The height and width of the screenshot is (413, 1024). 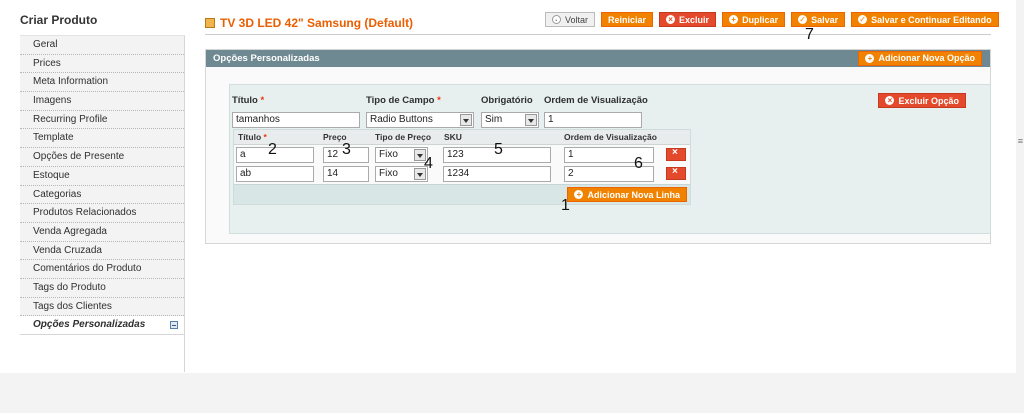 I want to click on sidebar-item-imagens: Imagens, so click(x=102, y=101).